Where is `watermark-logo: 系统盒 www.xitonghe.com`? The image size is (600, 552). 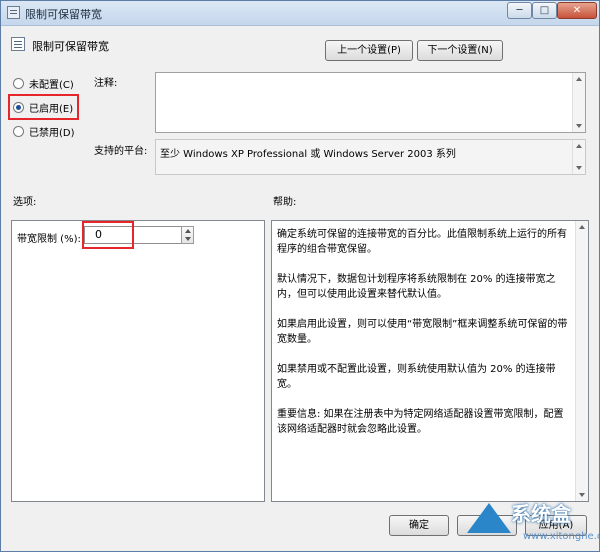 watermark-logo: 系统盒 www.xitonghe.com is located at coordinates (533, 524).